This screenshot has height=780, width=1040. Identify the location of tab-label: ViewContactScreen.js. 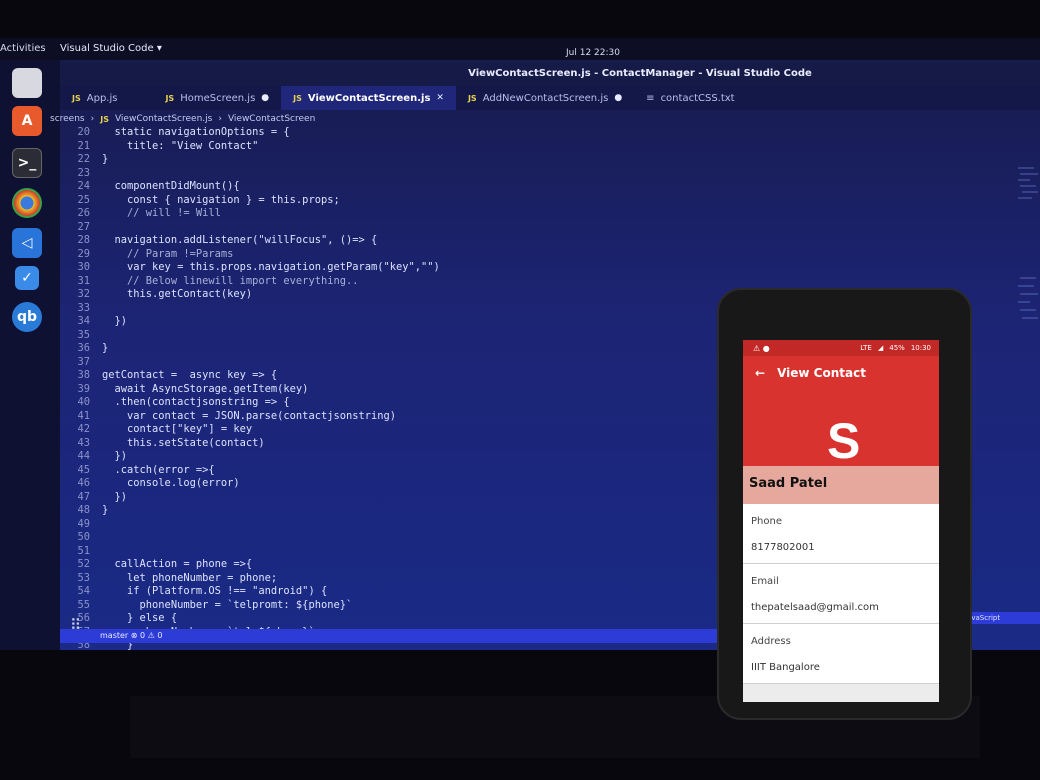
(369, 98).